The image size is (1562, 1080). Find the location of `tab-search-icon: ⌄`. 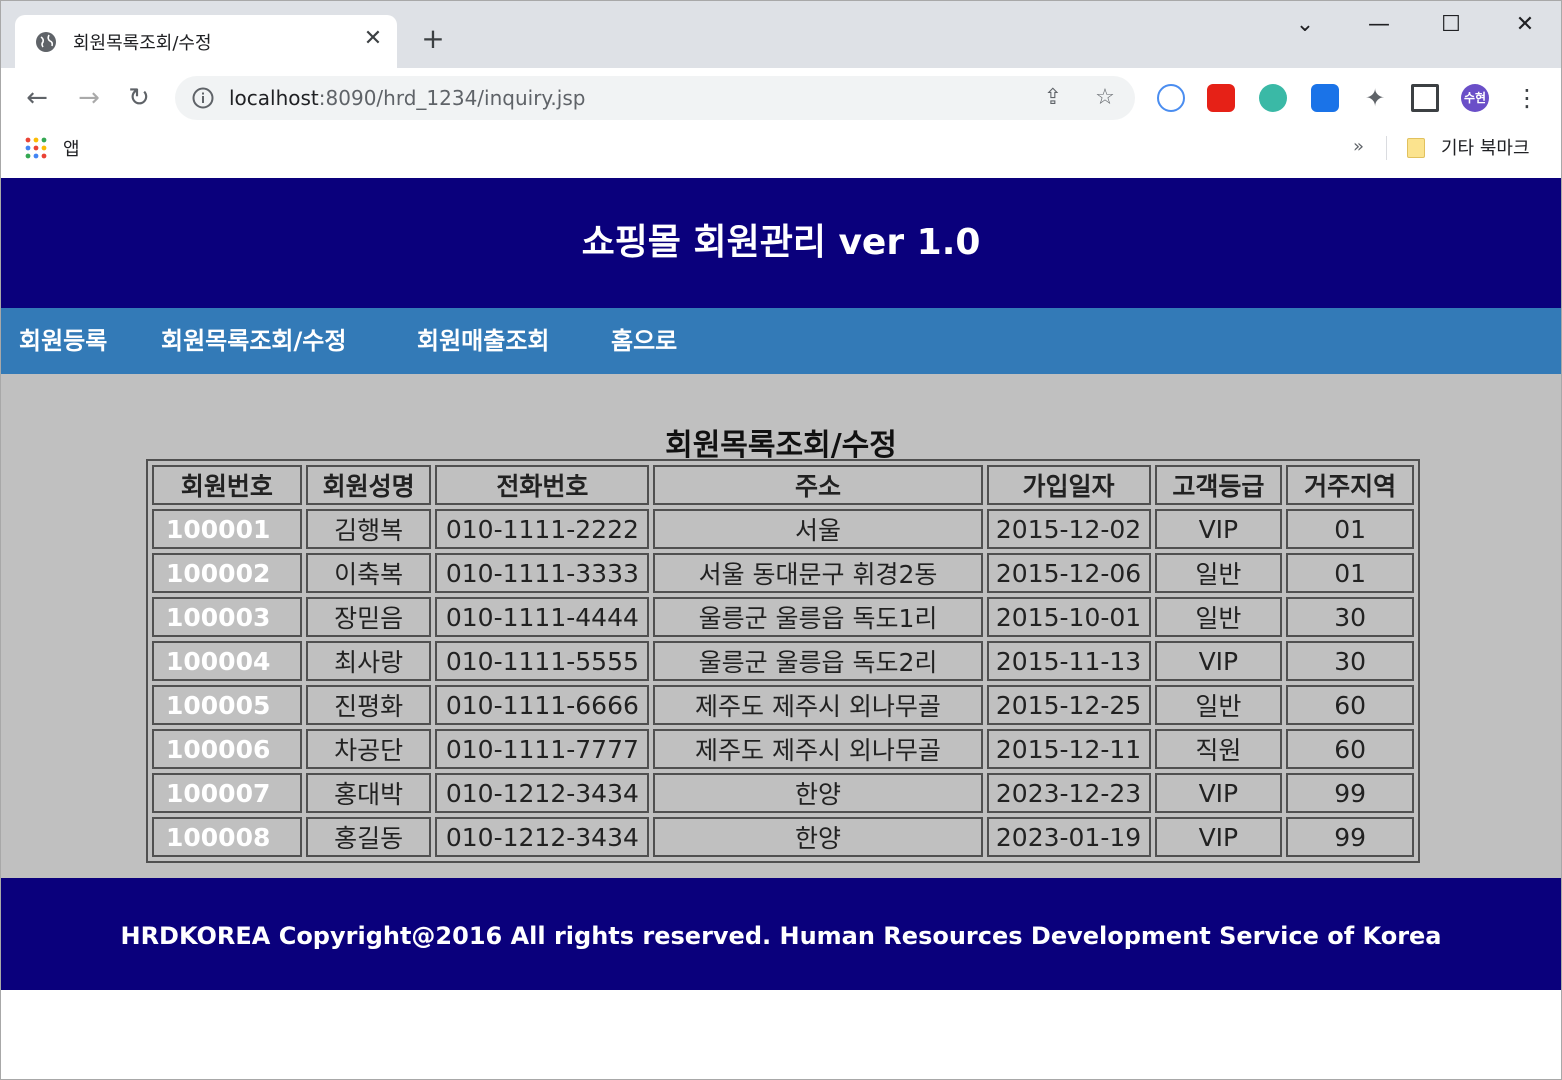

tab-search-icon: ⌄ is located at coordinates (1305, 25).